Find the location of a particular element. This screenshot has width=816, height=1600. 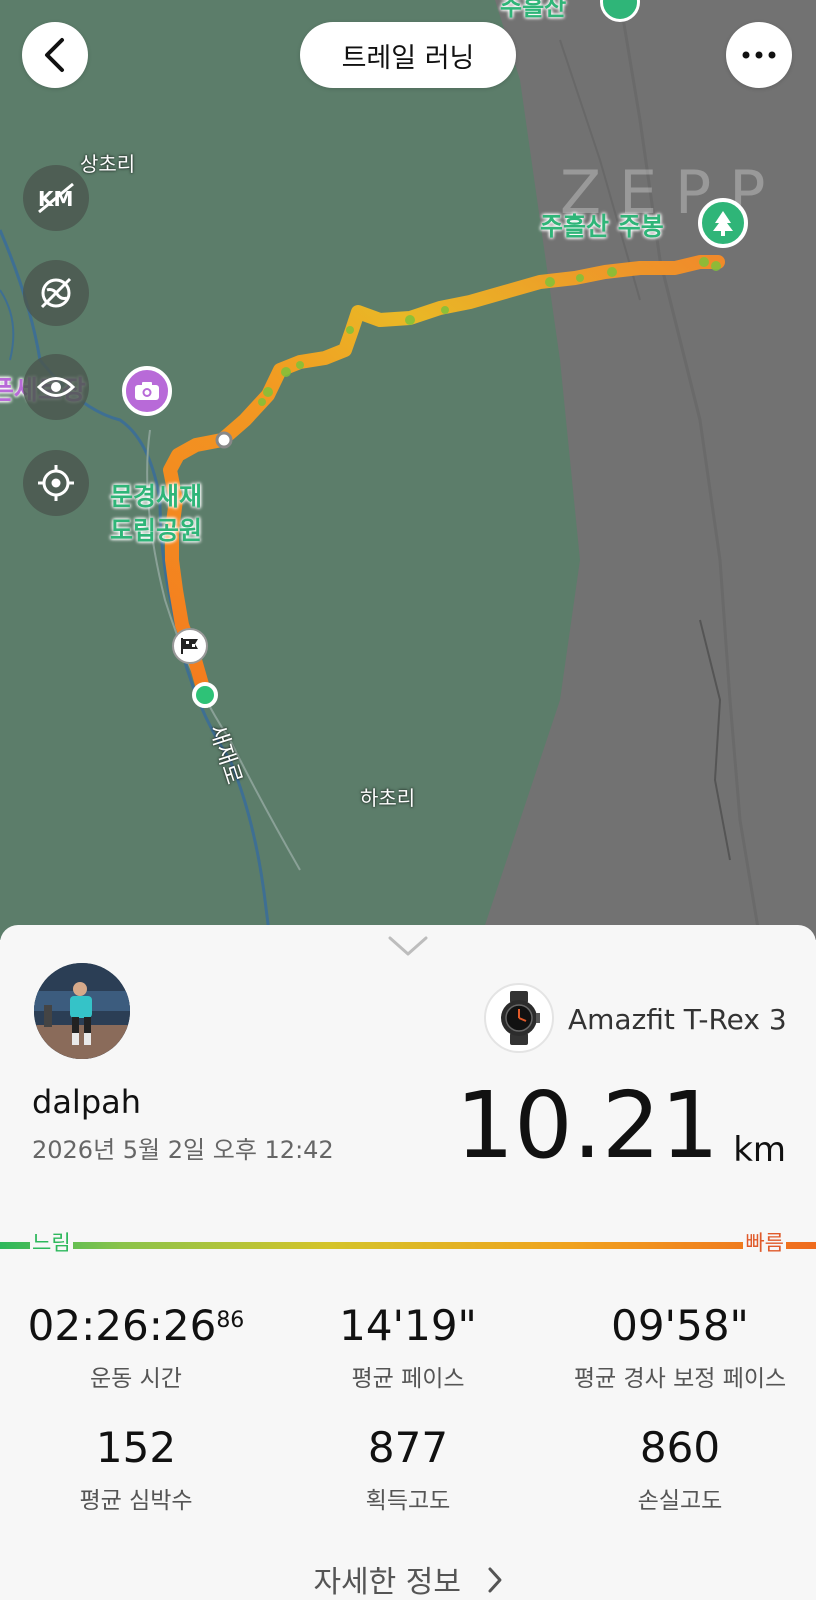

stat-value: 02:26:2686 is located at coordinates (136, 1325).